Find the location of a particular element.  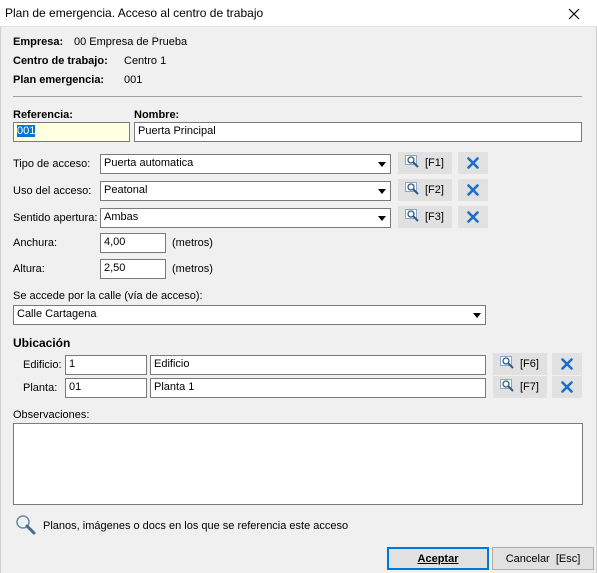

edificio-lookup-button: [F6] is located at coordinates (520, 364).